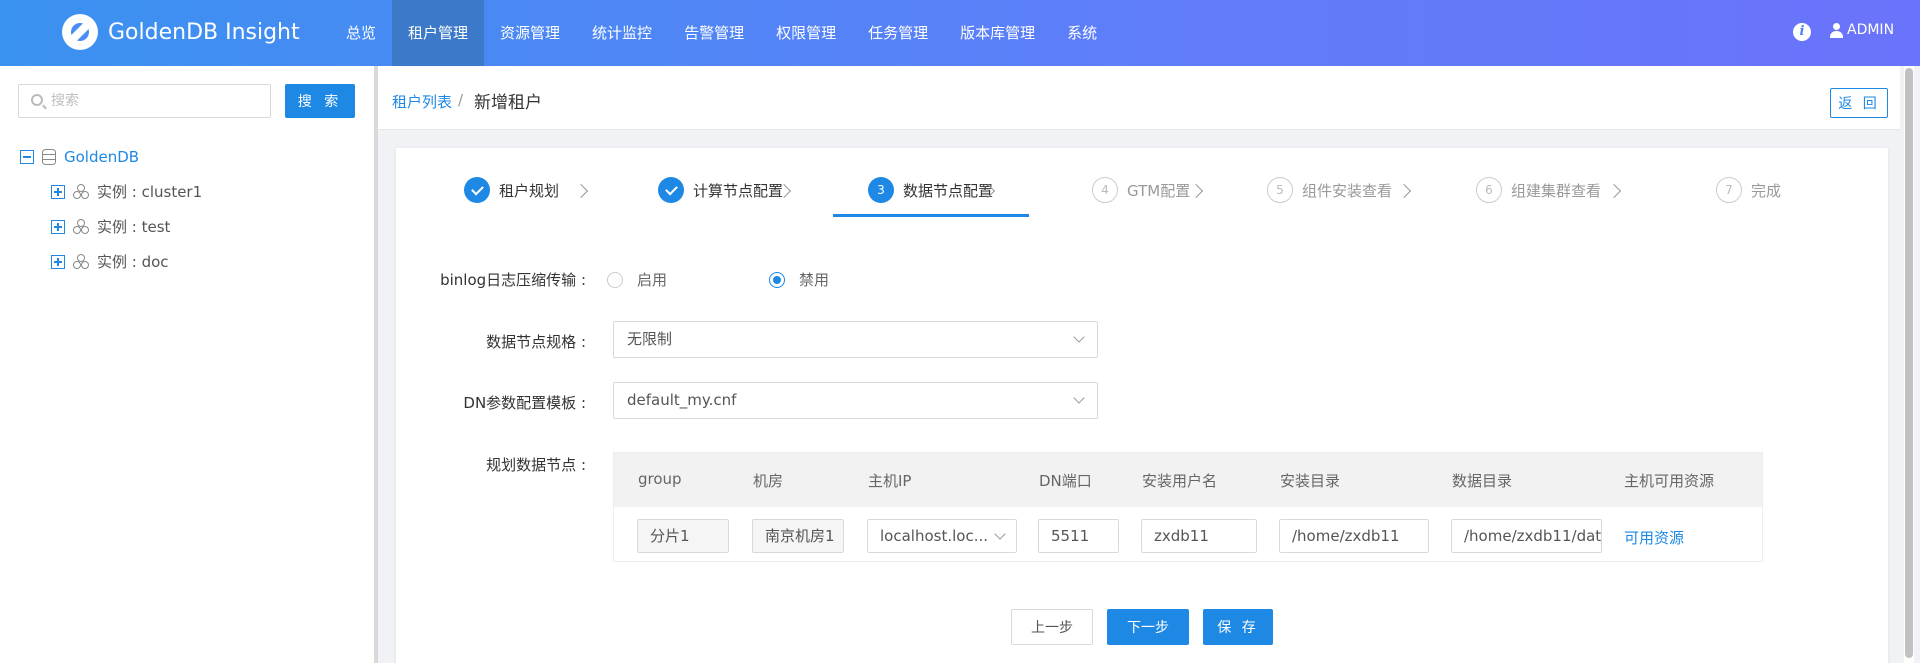  I want to click on radio-icon, so click(615, 279).